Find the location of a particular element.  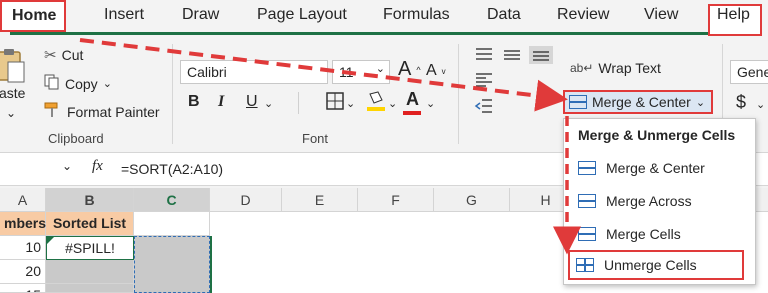

divider is located at coordinates (298, 103).